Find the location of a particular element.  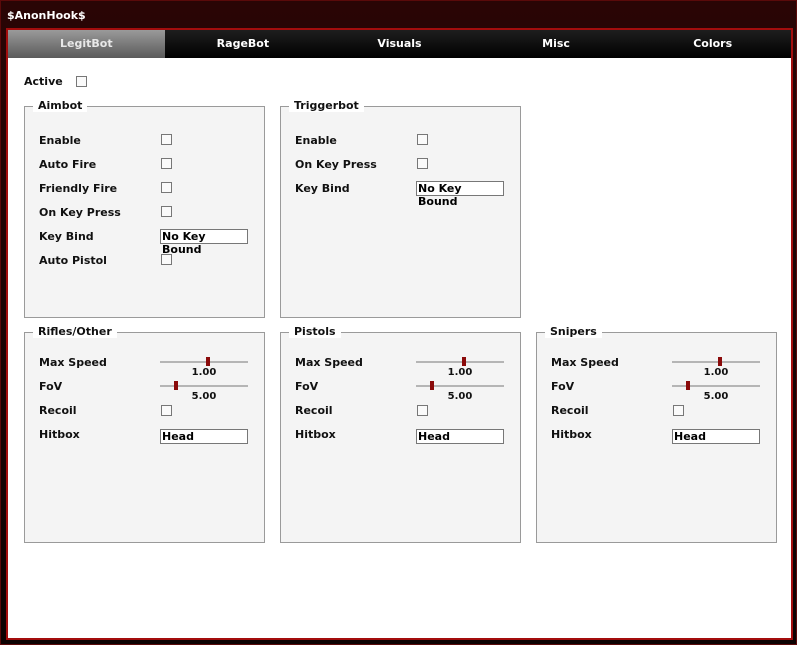

aimbot-enable-label: Enable is located at coordinates (60, 140).